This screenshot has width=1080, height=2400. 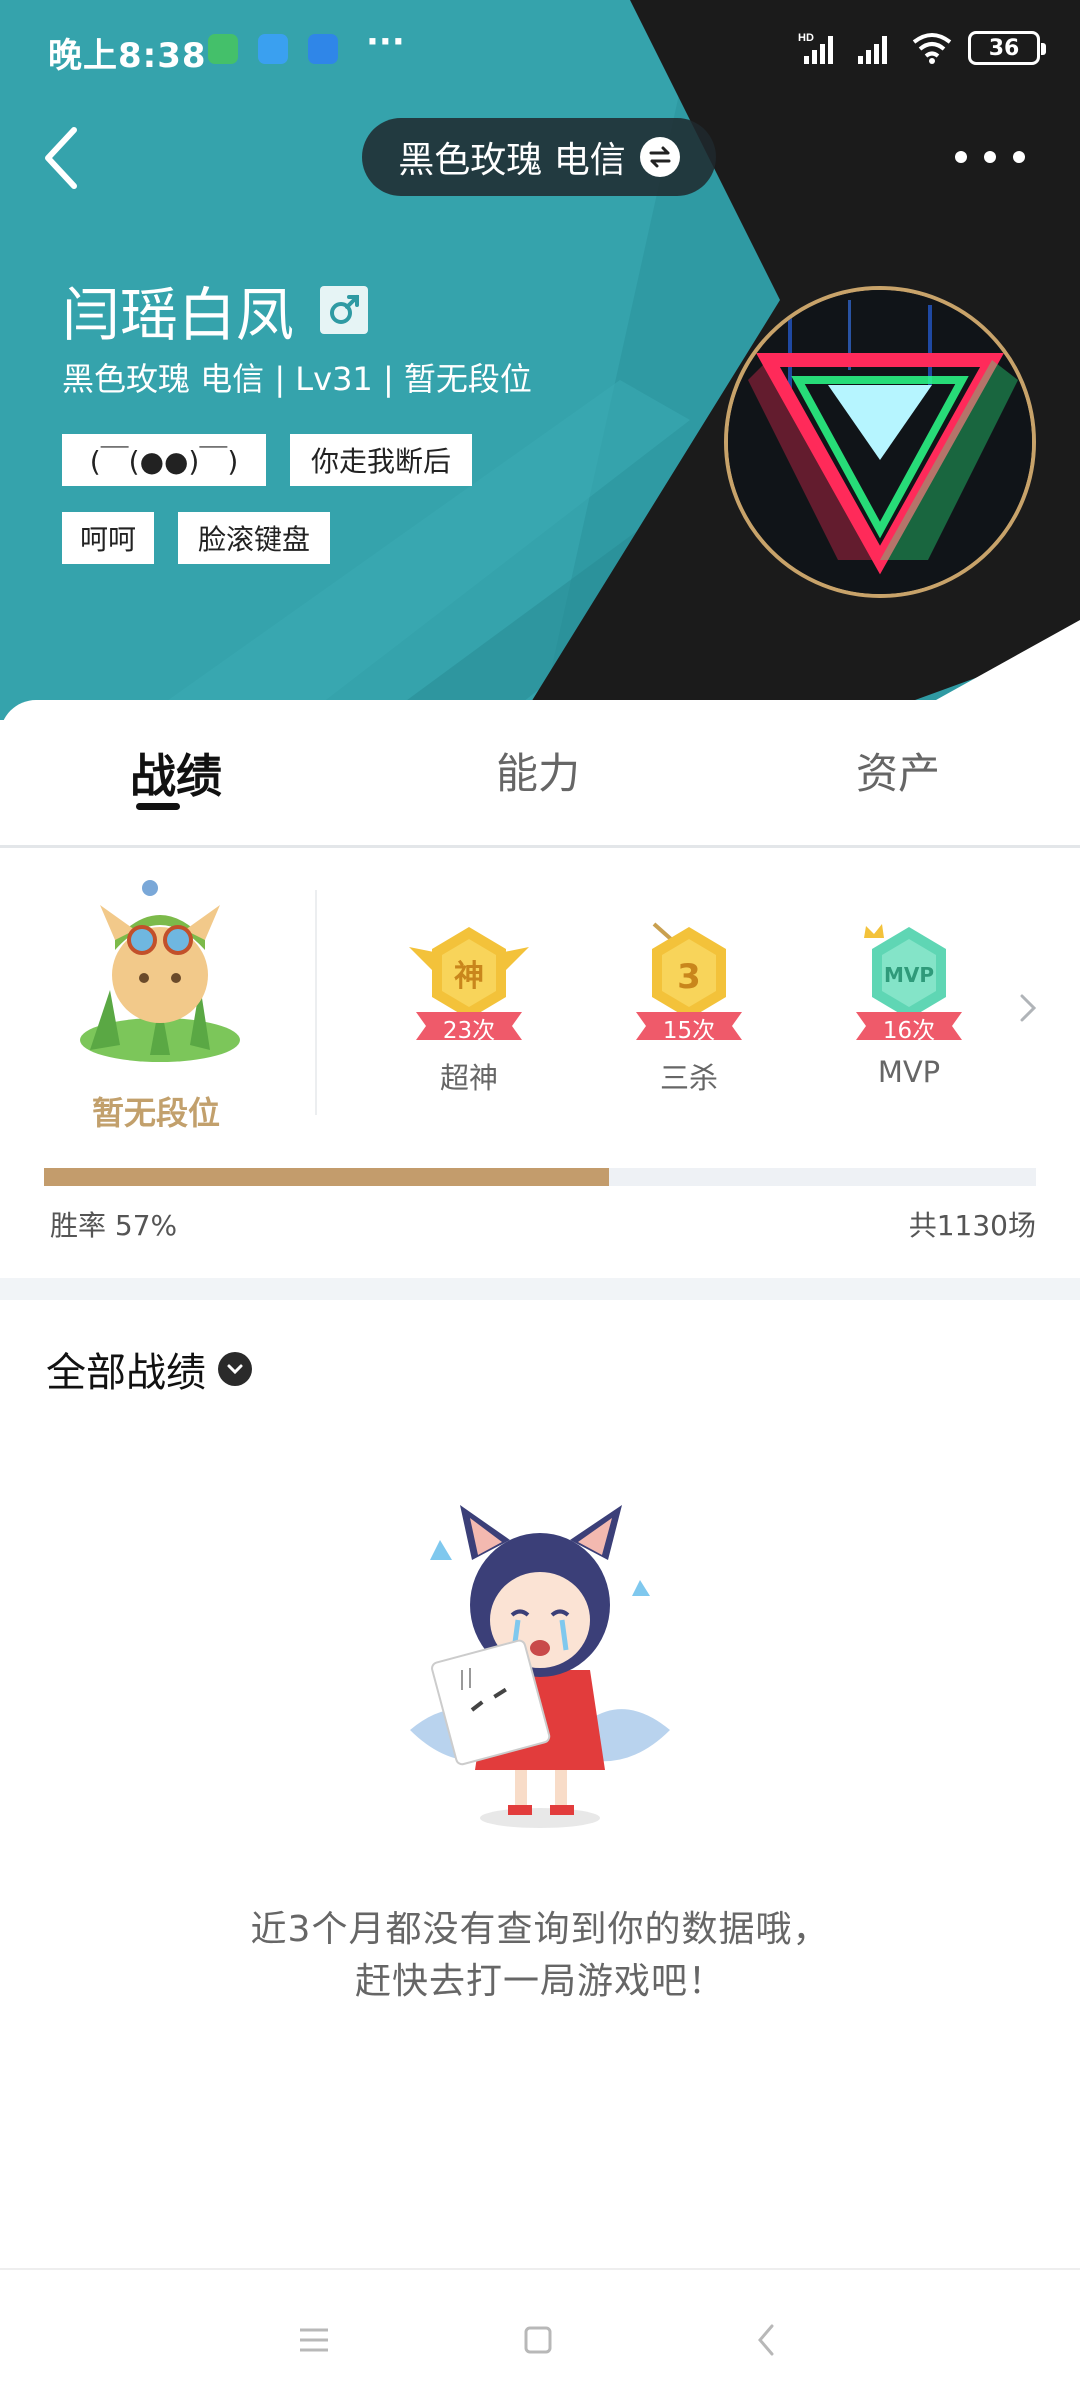 What do you see at coordinates (1004, 48) in the screenshot?
I see `battery-level: 36` at bounding box center [1004, 48].